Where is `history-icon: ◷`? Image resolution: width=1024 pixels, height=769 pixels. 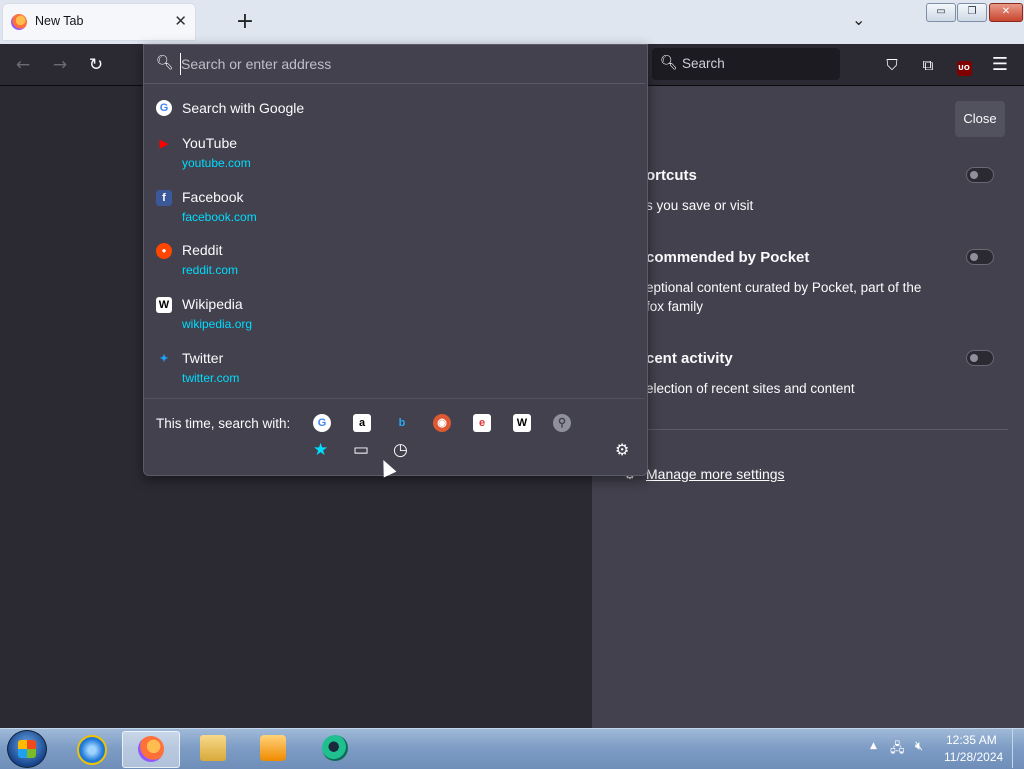 history-icon: ◷ is located at coordinates (400, 450).